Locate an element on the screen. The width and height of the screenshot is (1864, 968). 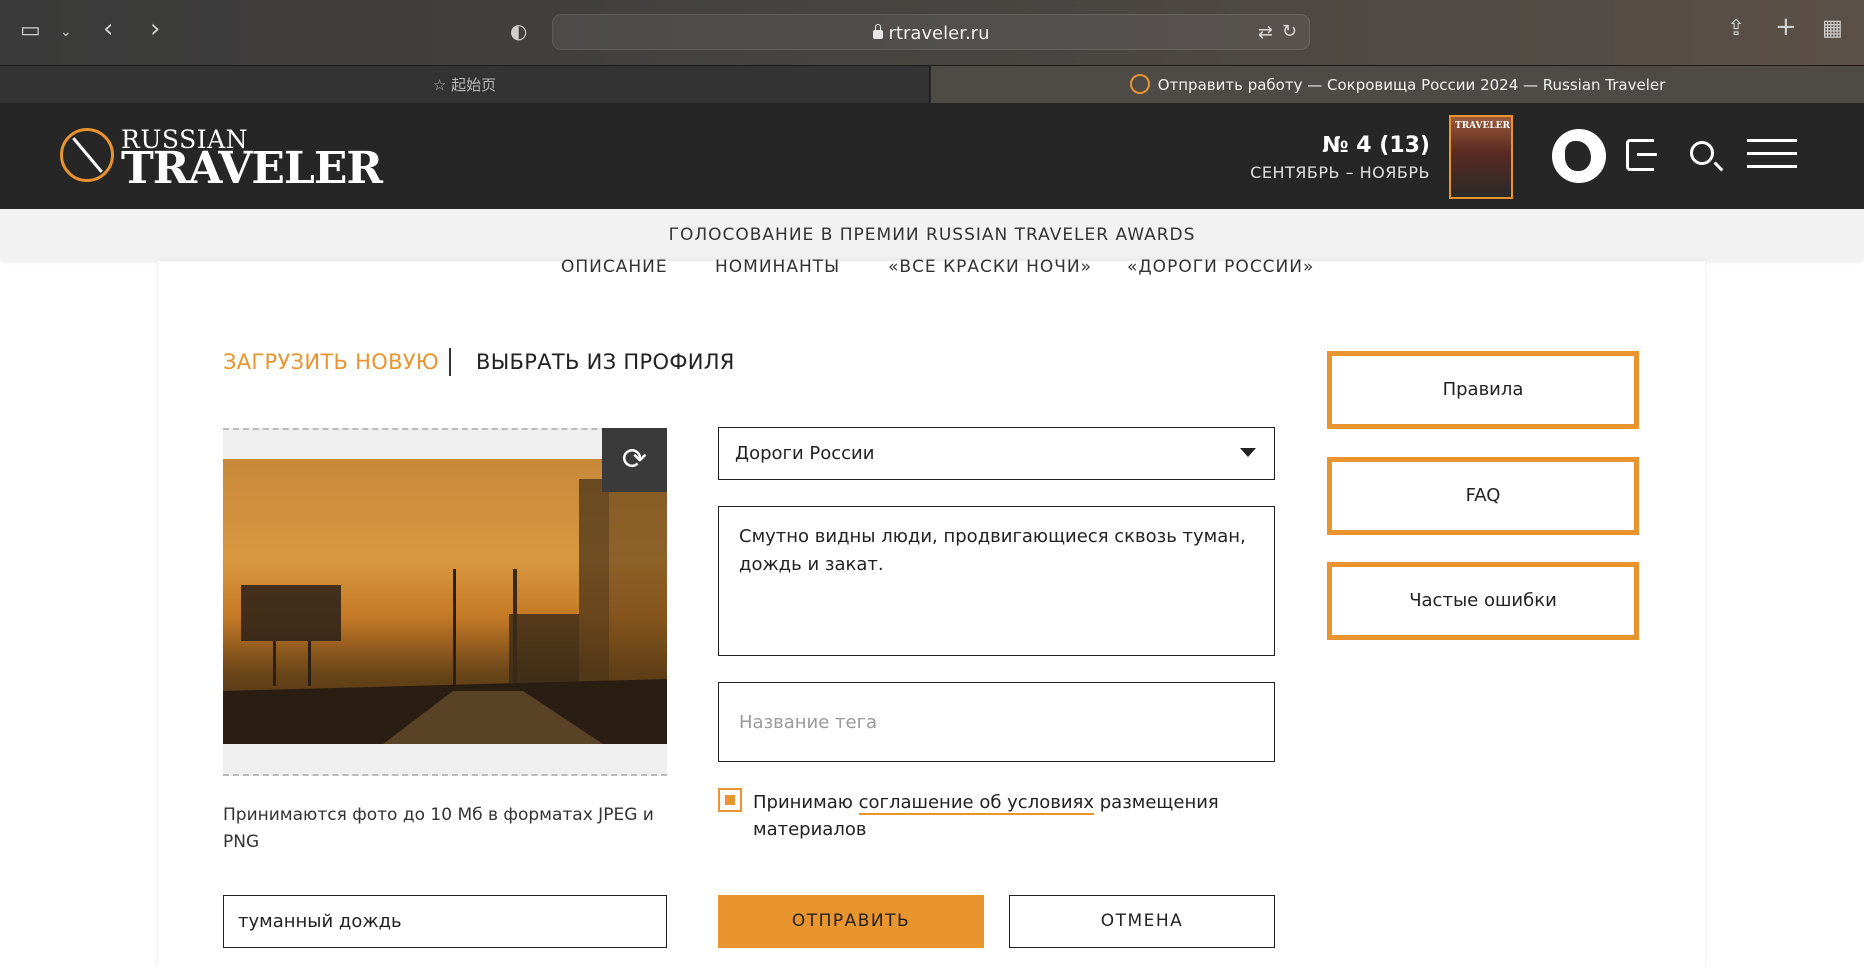
tab-start-page: ☆ 起始页 is located at coordinates (465, 85).